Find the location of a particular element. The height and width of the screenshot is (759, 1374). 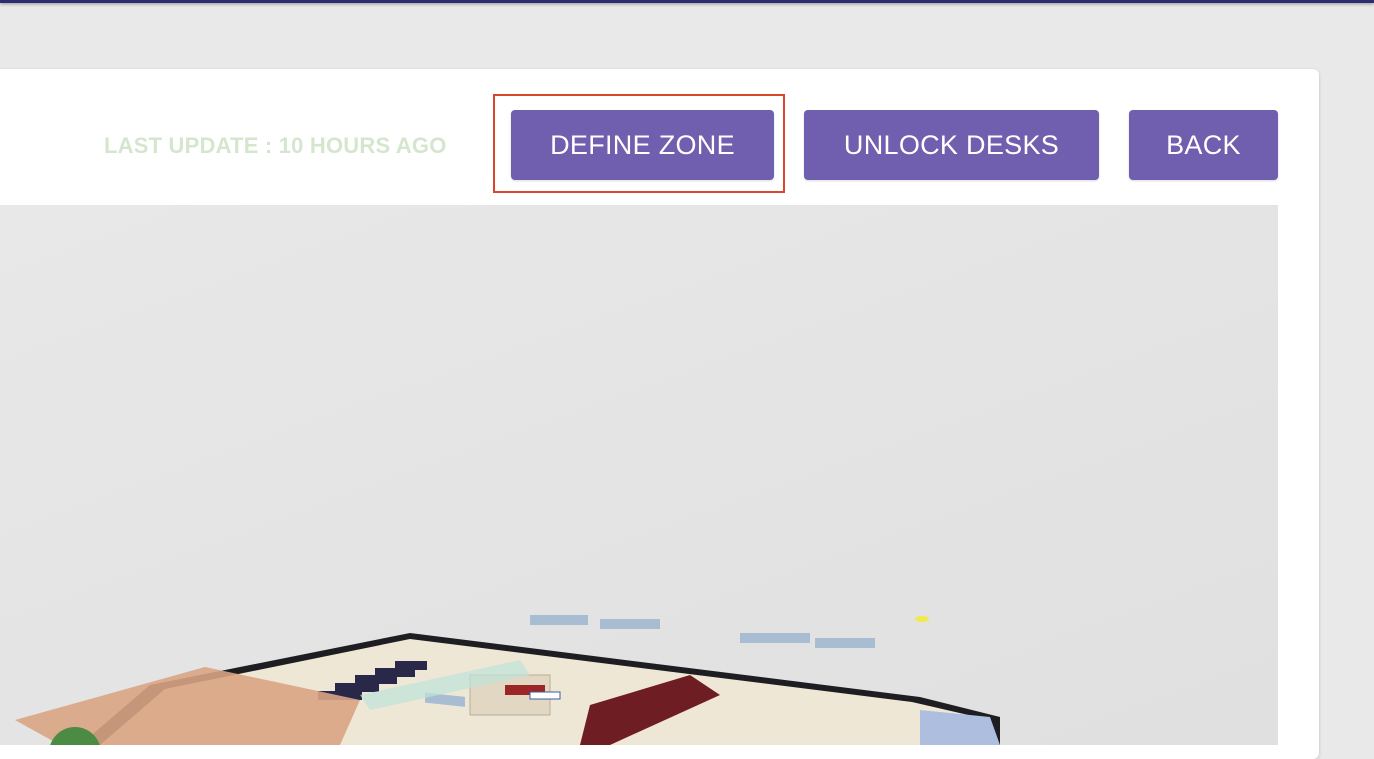

floor-plan-model is located at coordinates (507, 680).